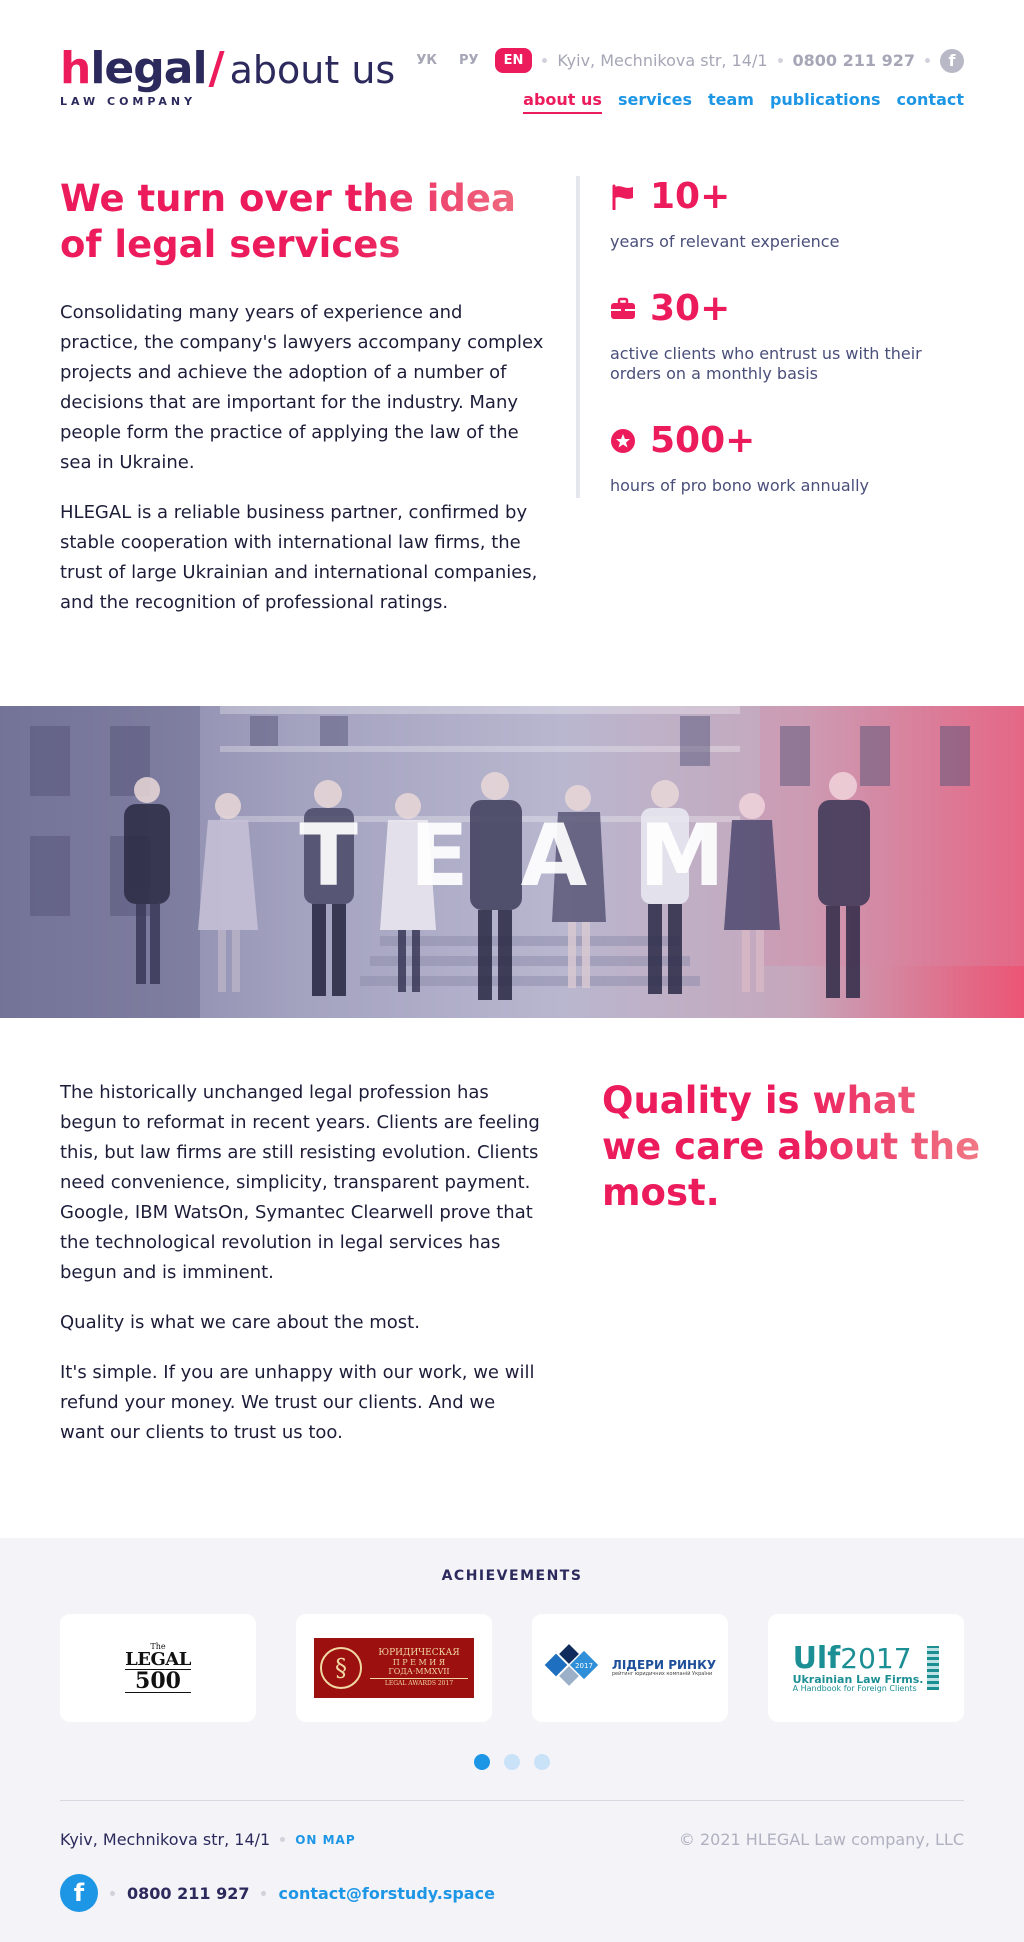 The width and height of the screenshot is (1024, 1942). Describe the element at coordinates (623, 441) in the screenshot. I see `star-badge-icon` at that location.